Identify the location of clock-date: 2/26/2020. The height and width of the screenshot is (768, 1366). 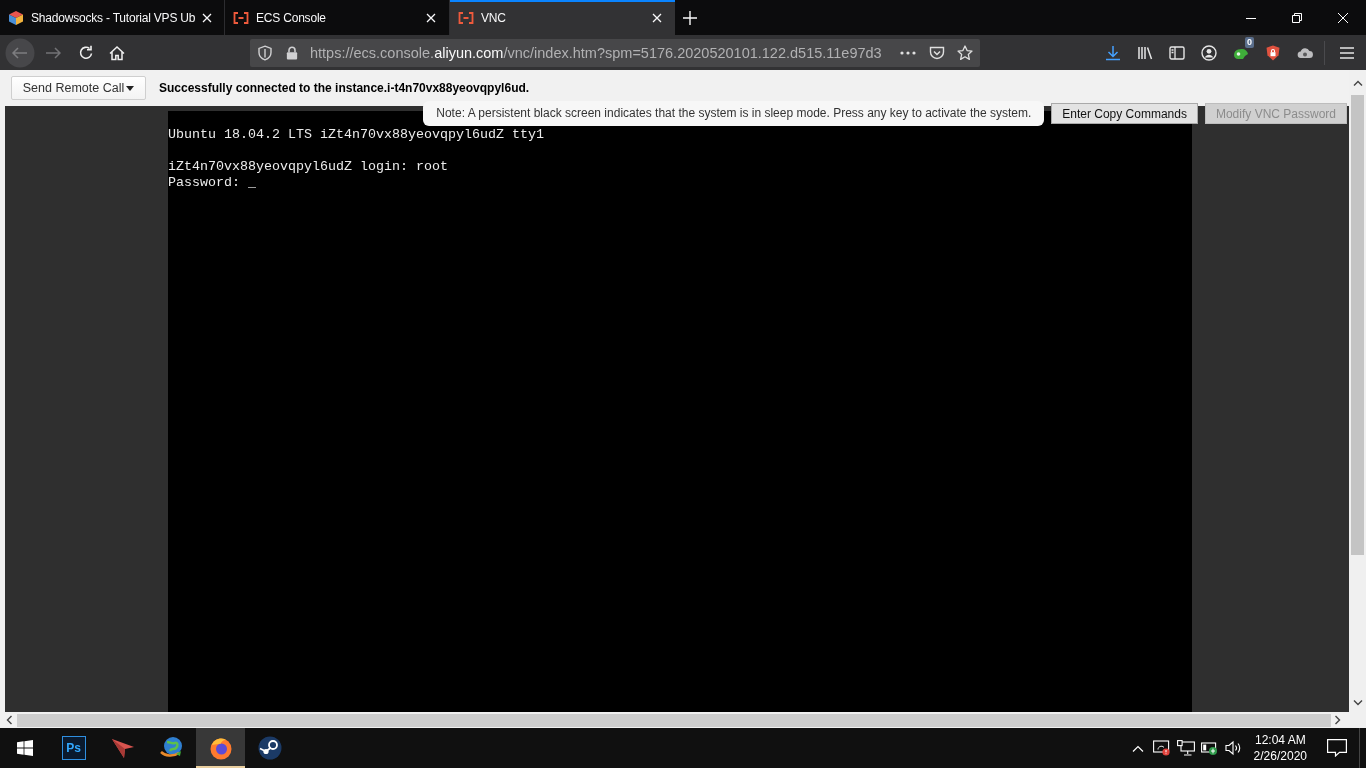
(1280, 756).